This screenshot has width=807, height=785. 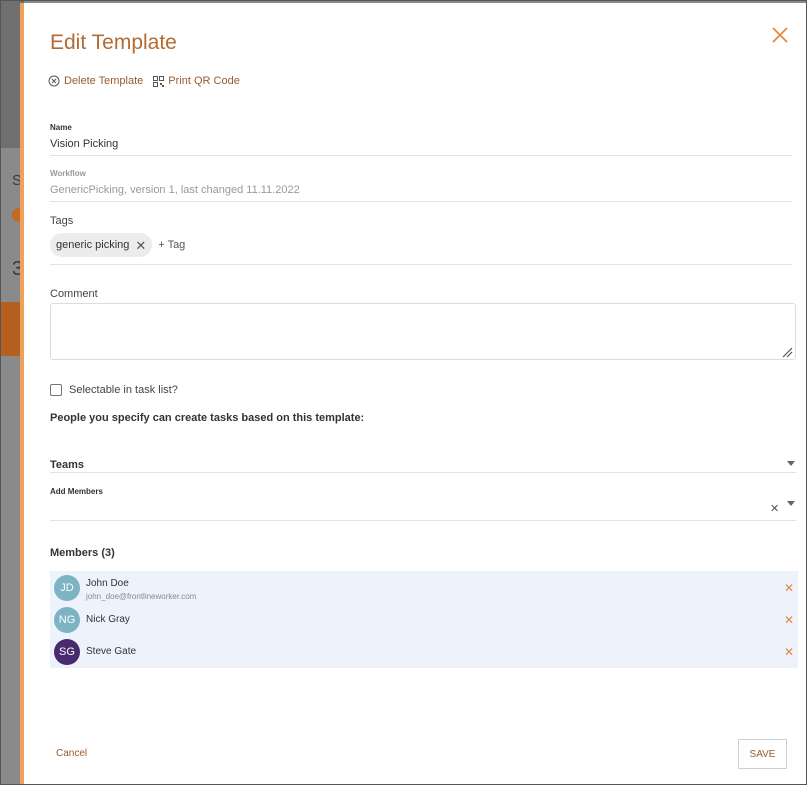 What do you see at coordinates (421, 144) in the screenshot?
I see `name-value: Vision Picking` at bounding box center [421, 144].